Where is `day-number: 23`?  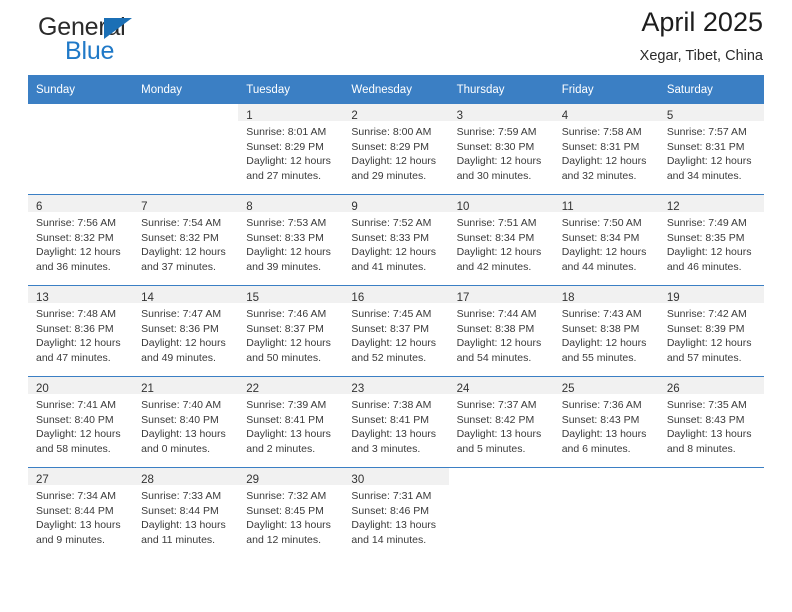 day-number: 23 is located at coordinates (358, 389).